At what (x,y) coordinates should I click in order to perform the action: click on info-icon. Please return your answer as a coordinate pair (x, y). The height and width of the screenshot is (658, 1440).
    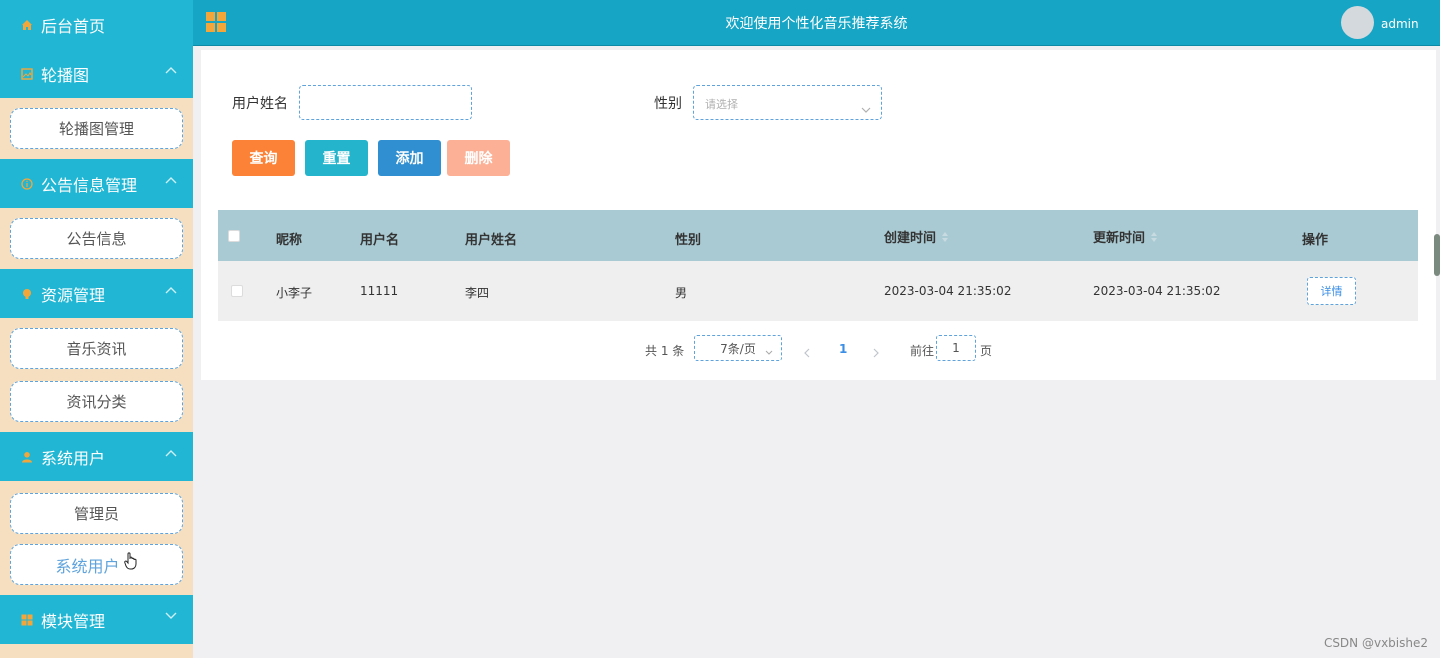
    Looking at the image, I should click on (26, 183).